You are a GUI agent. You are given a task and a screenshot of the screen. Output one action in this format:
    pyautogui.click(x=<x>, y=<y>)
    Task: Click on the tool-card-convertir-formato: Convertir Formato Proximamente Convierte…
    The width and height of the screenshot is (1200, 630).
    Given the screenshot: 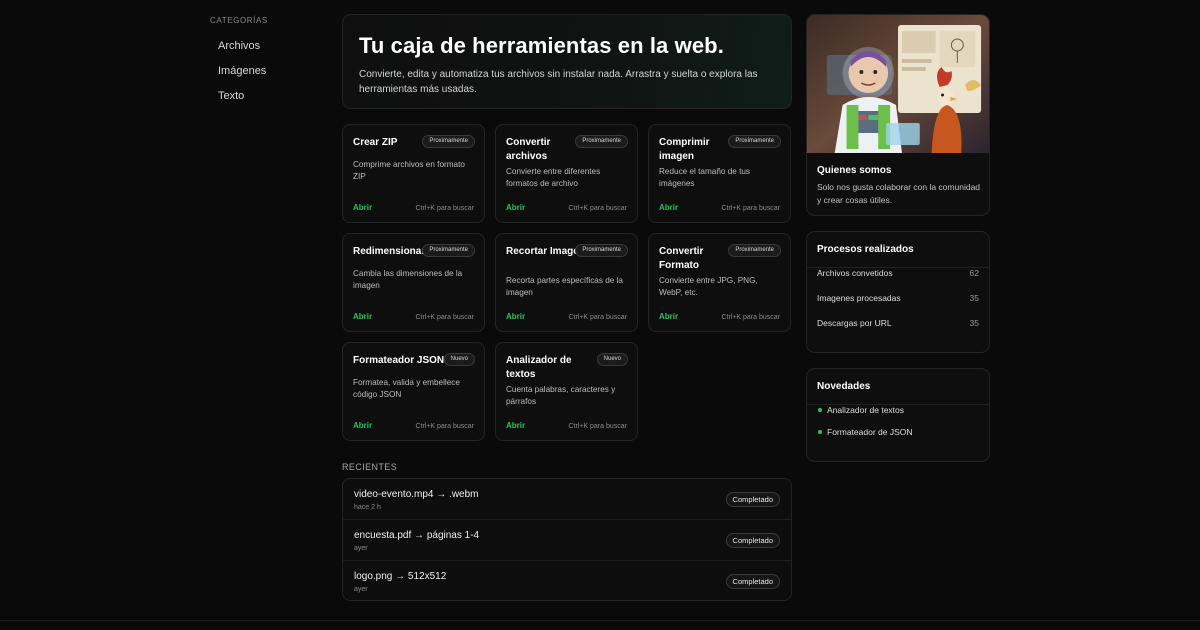 What is the action you would take?
    pyautogui.click(x=719, y=282)
    